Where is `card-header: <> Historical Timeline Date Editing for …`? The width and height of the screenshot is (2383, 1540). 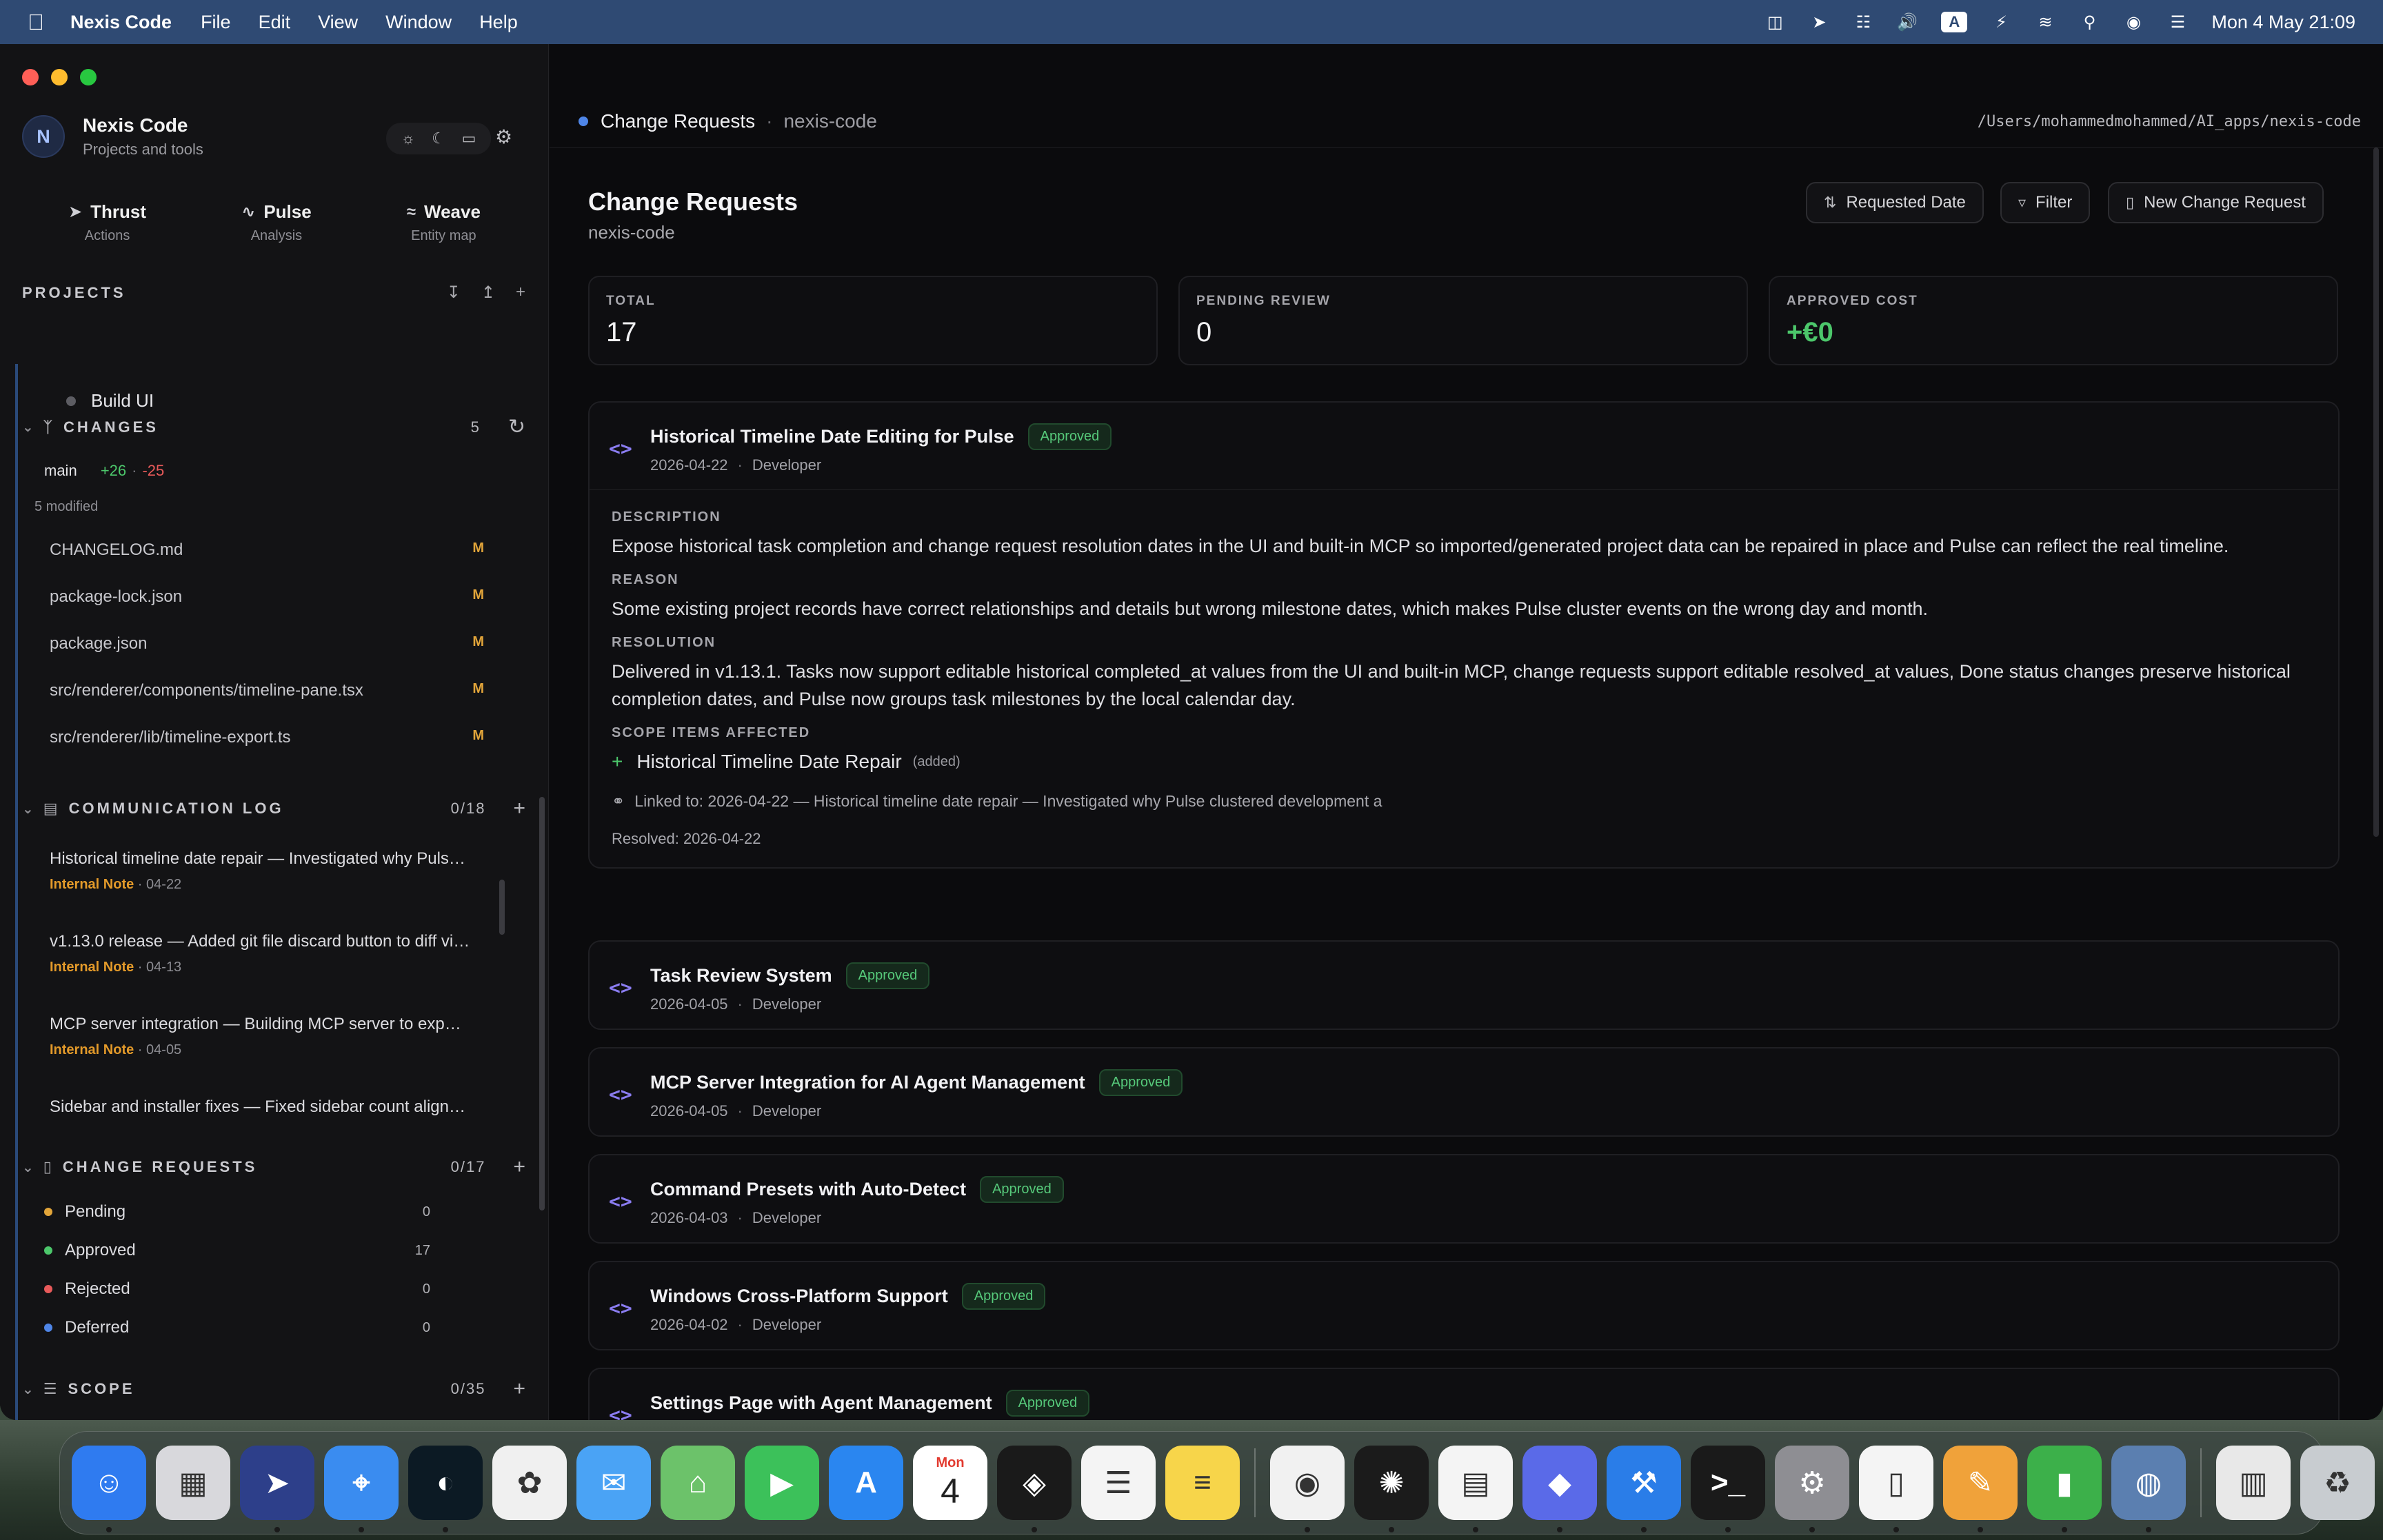 card-header: <> Historical Timeline Date Editing for … is located at coordinates (1464, 446).